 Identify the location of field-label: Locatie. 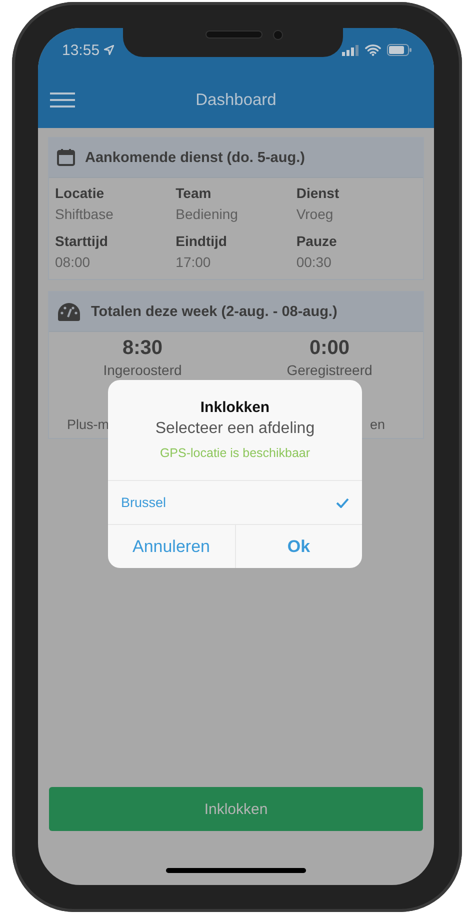
(80, 193).